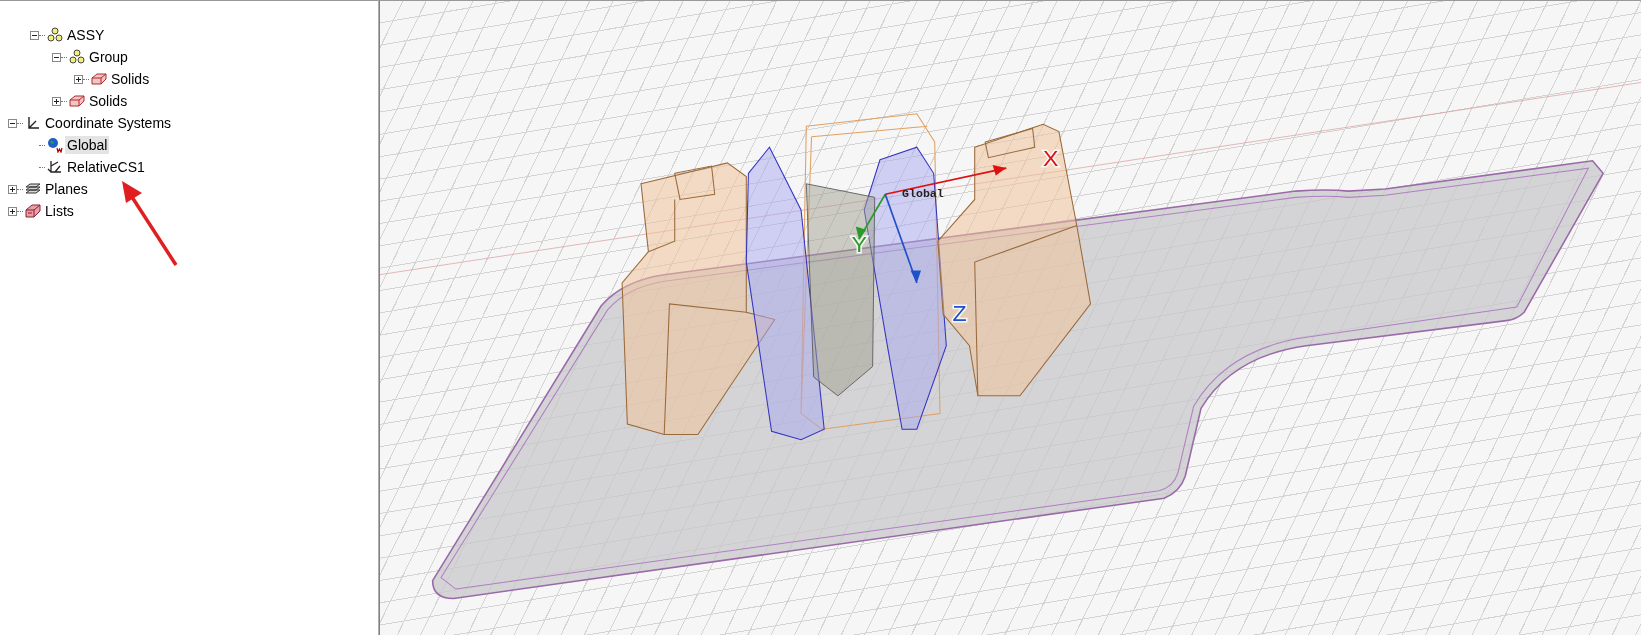  Describe the element at coordinates (106, 167) in the screenshot. I see `tree-item: RelativeCS1` at that location.